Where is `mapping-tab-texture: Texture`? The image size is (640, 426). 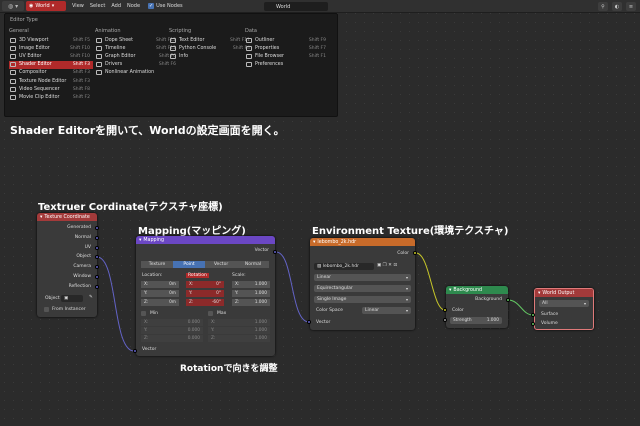
mapping-tab-texture: Texture is located at coordinates (157, 264).